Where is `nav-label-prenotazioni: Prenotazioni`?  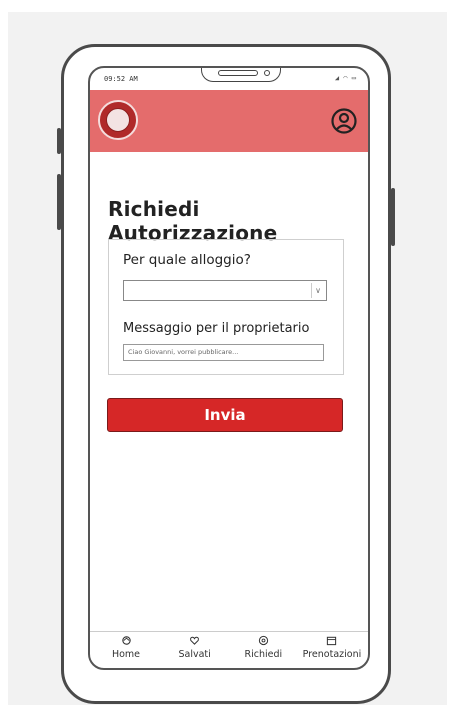
nav-label-prenotazioni: Prenotazioni is located at coordinates (332, 654).